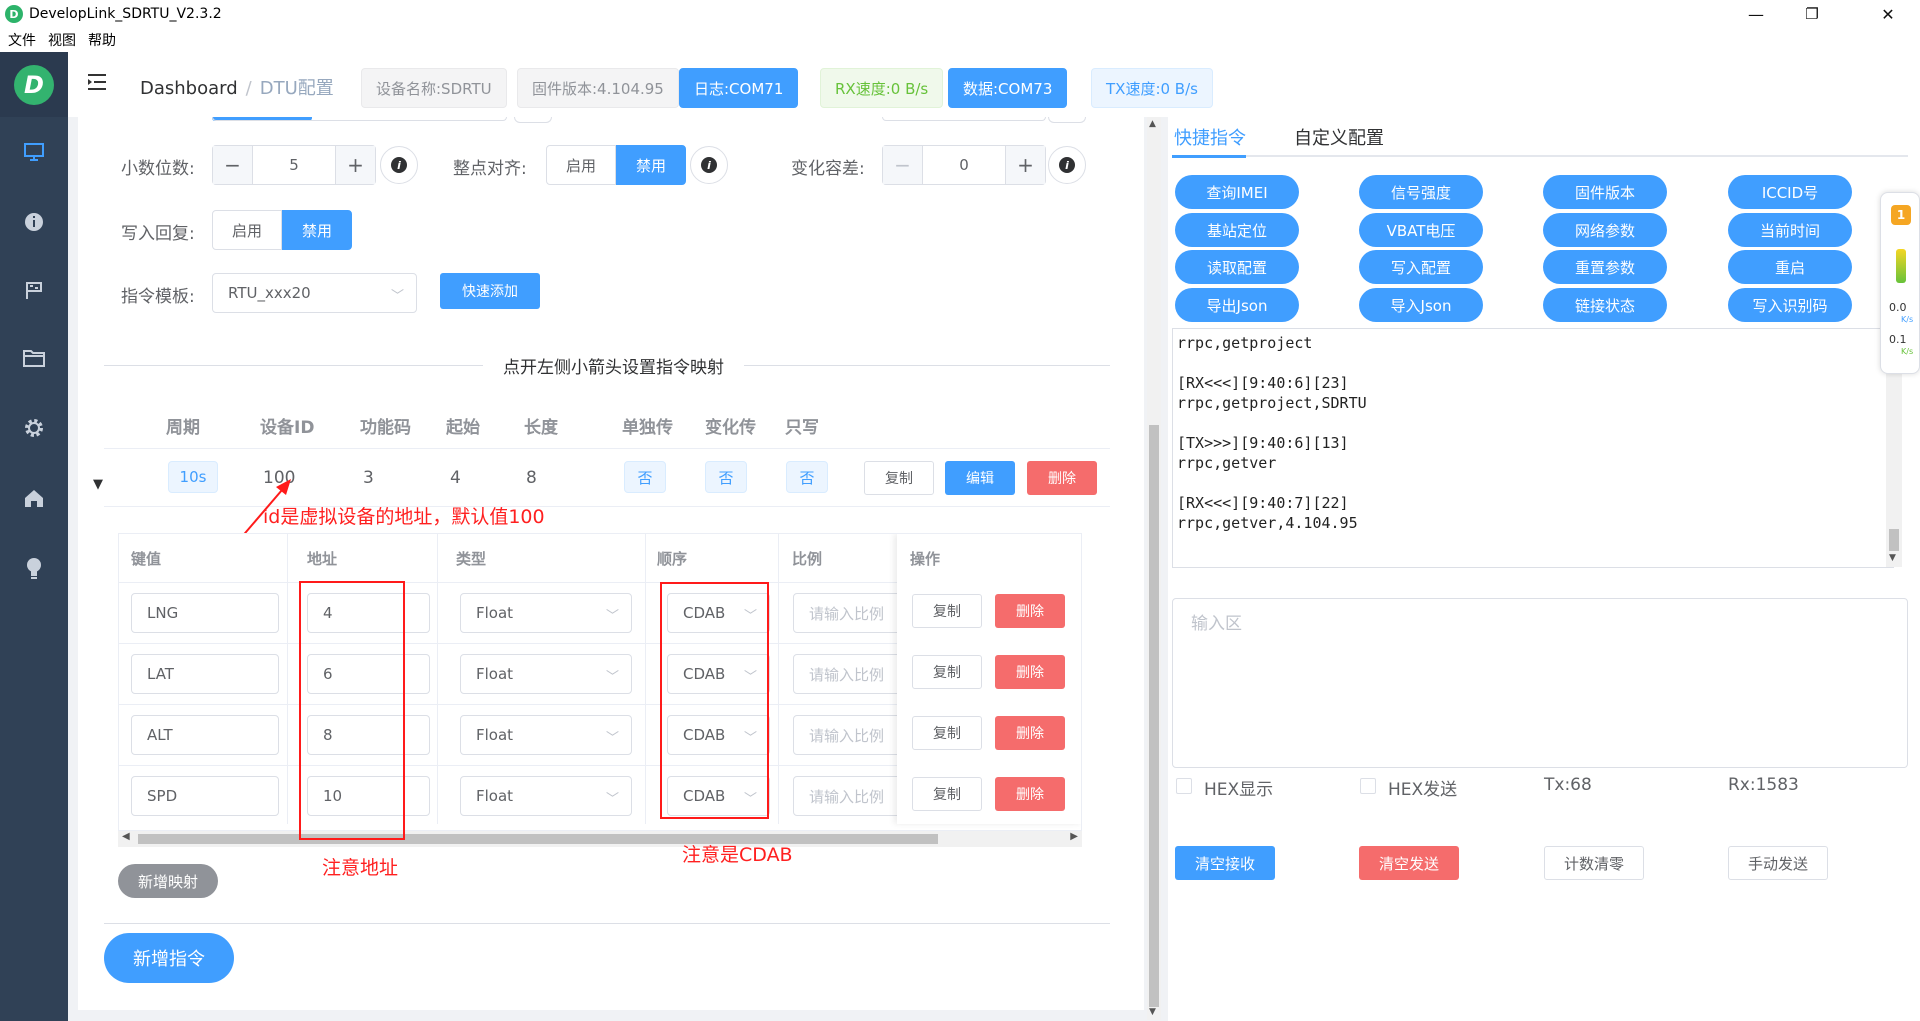 This screenshot has width=1920, height=1021. What do you see at coordinates (205, 613) in the screenshot?
I see `key-input: LNG` at bounding box center [205, 613].